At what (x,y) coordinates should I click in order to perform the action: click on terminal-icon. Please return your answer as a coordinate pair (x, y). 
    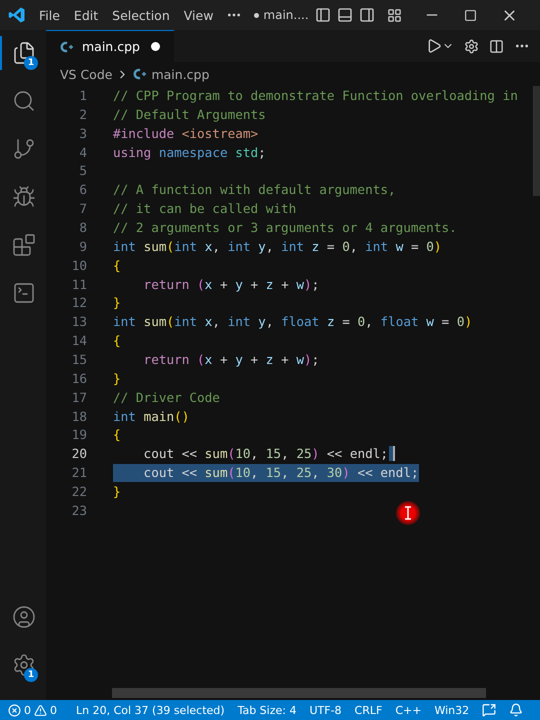
    Looking at the image, I should click on (24, 293).